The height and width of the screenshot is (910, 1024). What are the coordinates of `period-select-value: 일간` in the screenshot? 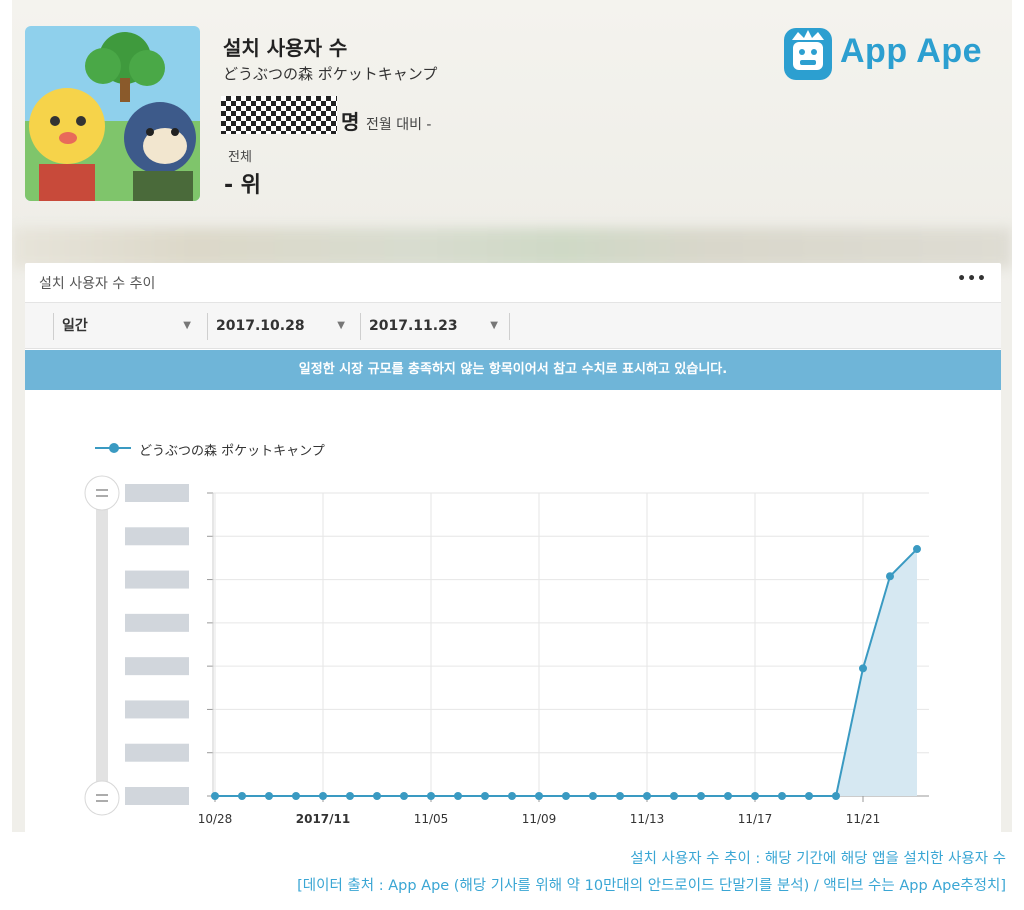 It's located at (75, 326).